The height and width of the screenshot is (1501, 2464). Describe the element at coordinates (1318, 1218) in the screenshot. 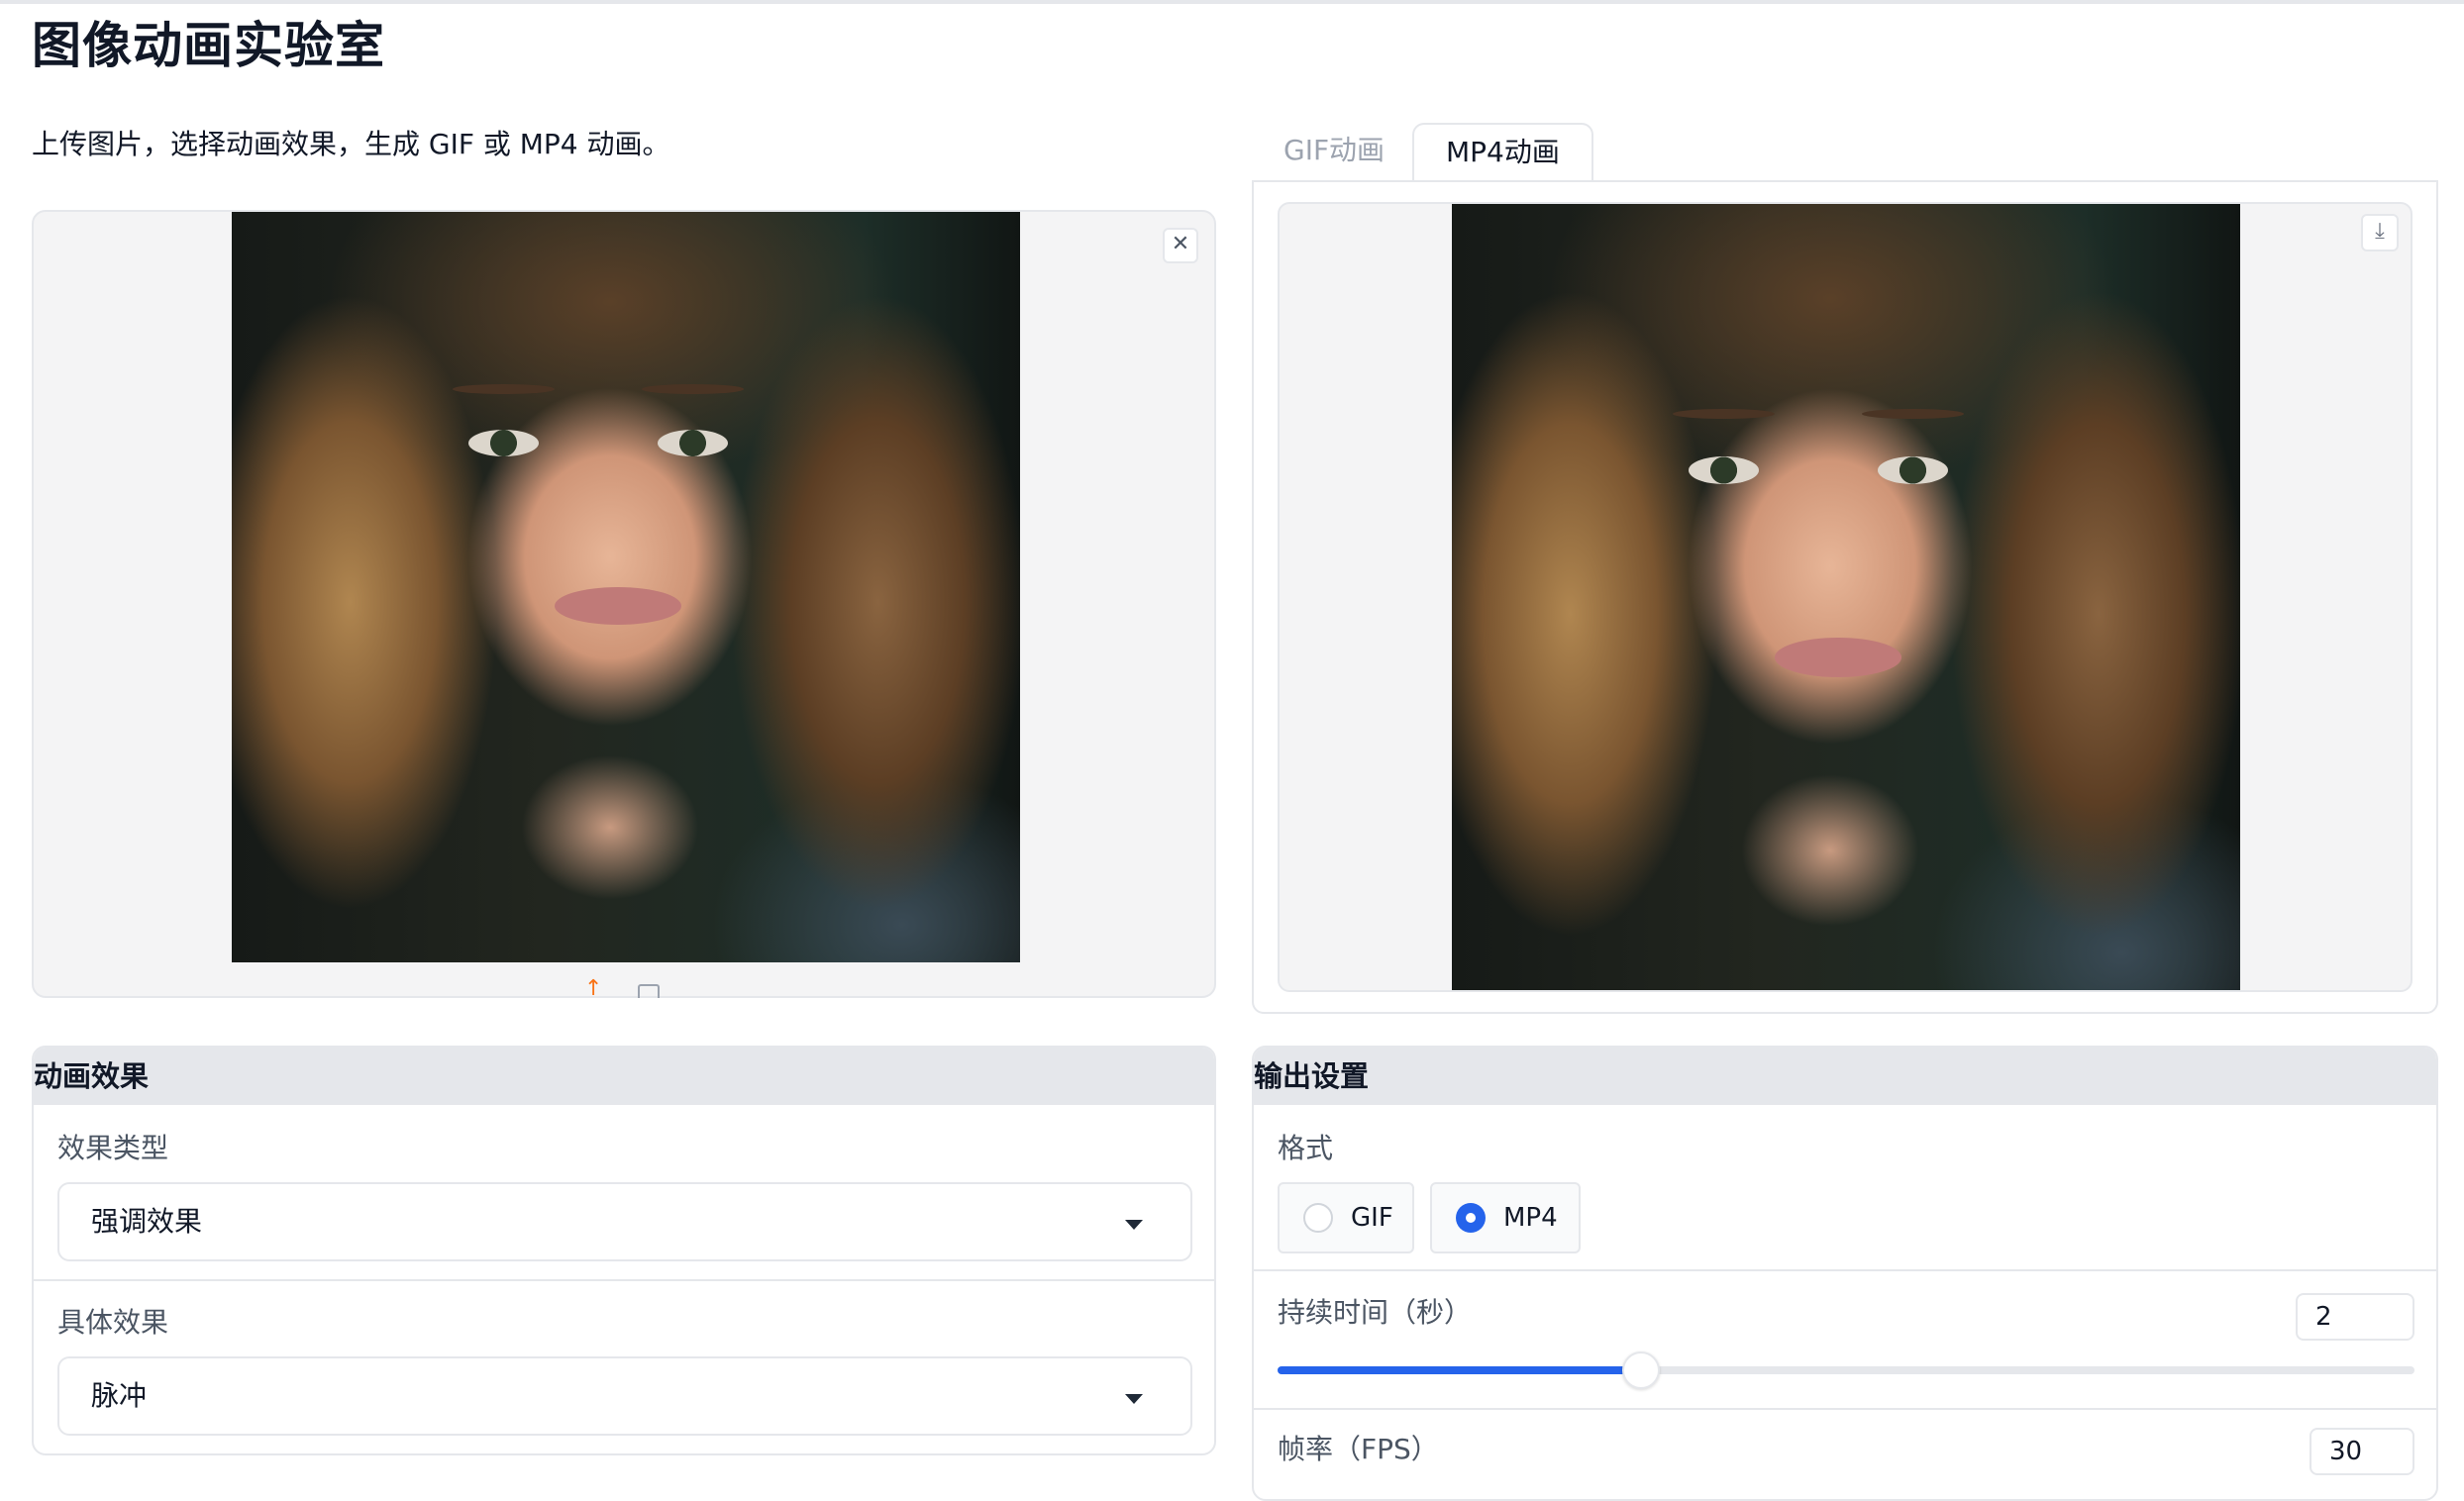

I see `radio-unchecked-icon` at that location.